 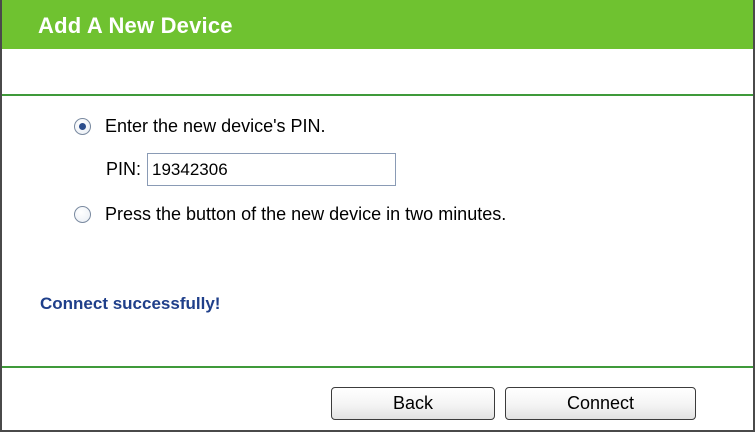 I want to click on panel-header: Add A New Device, so click(x=377, y=24).